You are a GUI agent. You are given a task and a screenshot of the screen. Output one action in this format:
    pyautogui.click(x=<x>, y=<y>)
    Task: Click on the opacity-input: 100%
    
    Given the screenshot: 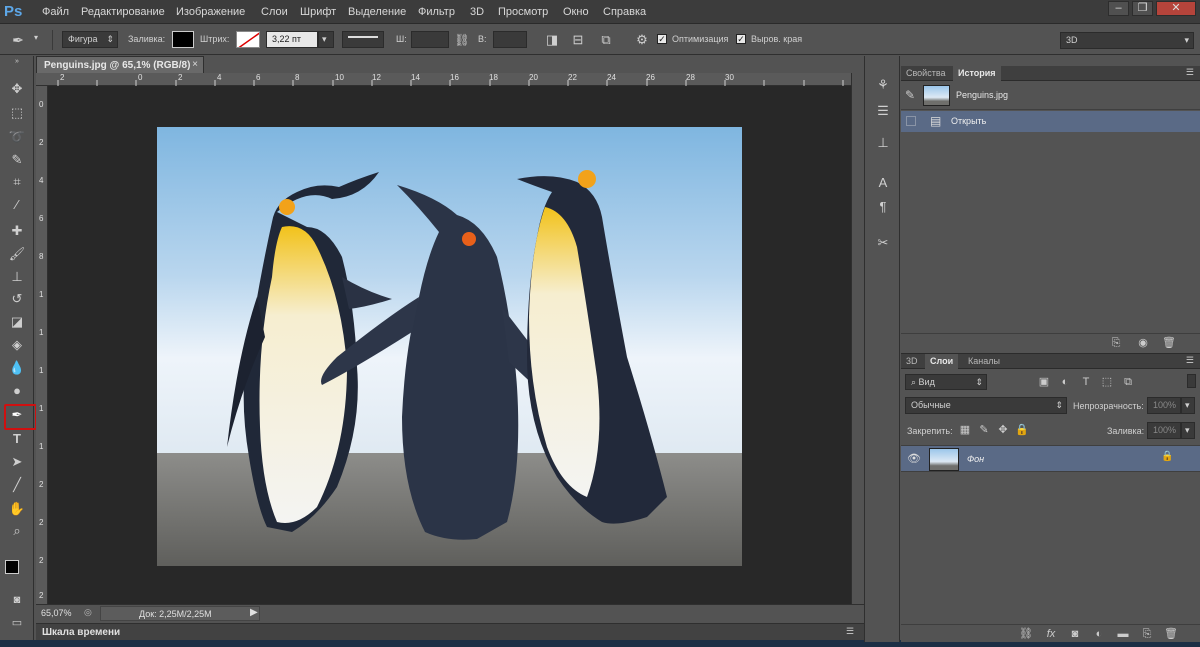 What is the action you would take?
    pyautogui.click(x=1164, y=405)
    